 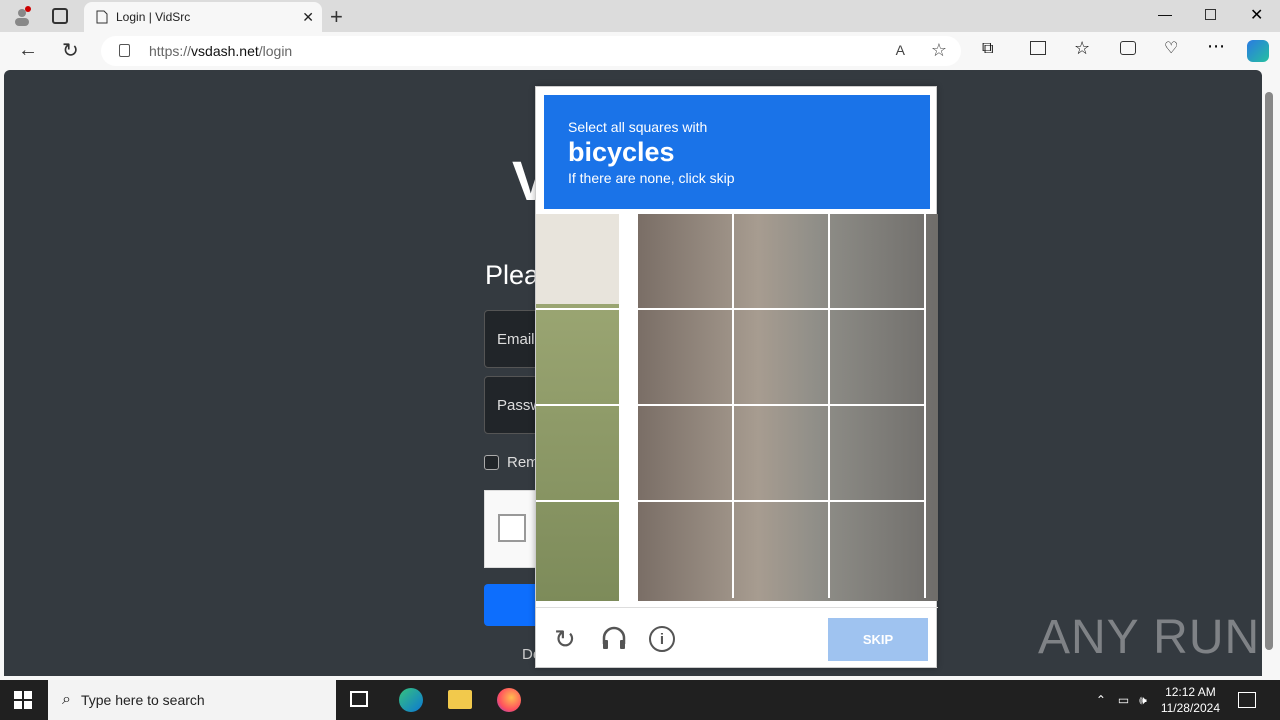 What do you see at coordinates (225, 51) in the screenshot?
I see `url-host: vsdash.net` at bounding box center [225, 51].